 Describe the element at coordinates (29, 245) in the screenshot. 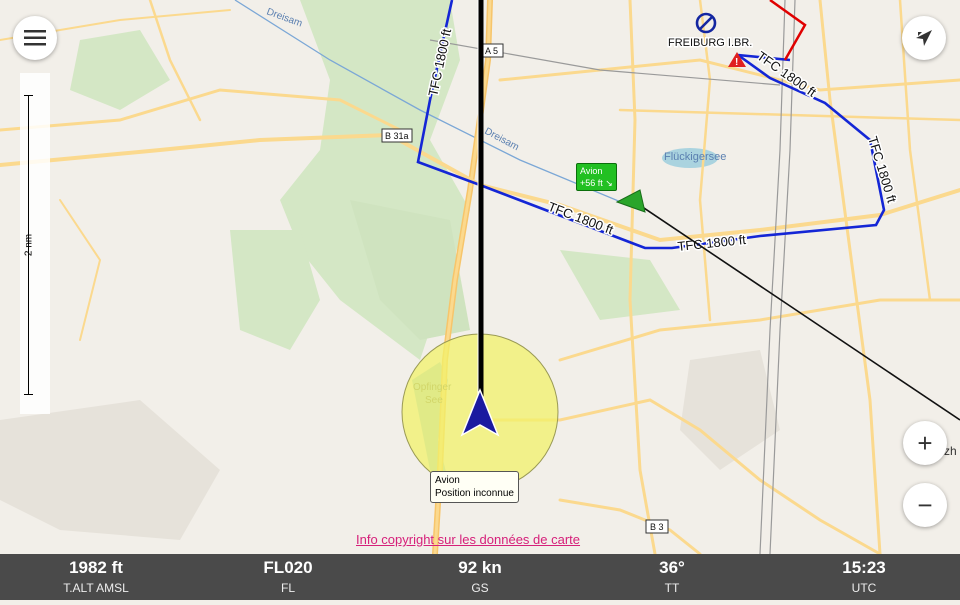

I see `scale-label: 2 nm` at that location.